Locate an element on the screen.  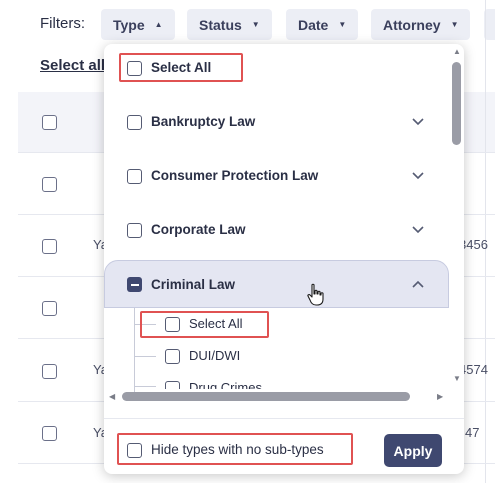
bankruptcy-law-label: Bankruptcy Law is located at coordinates (203, 121).